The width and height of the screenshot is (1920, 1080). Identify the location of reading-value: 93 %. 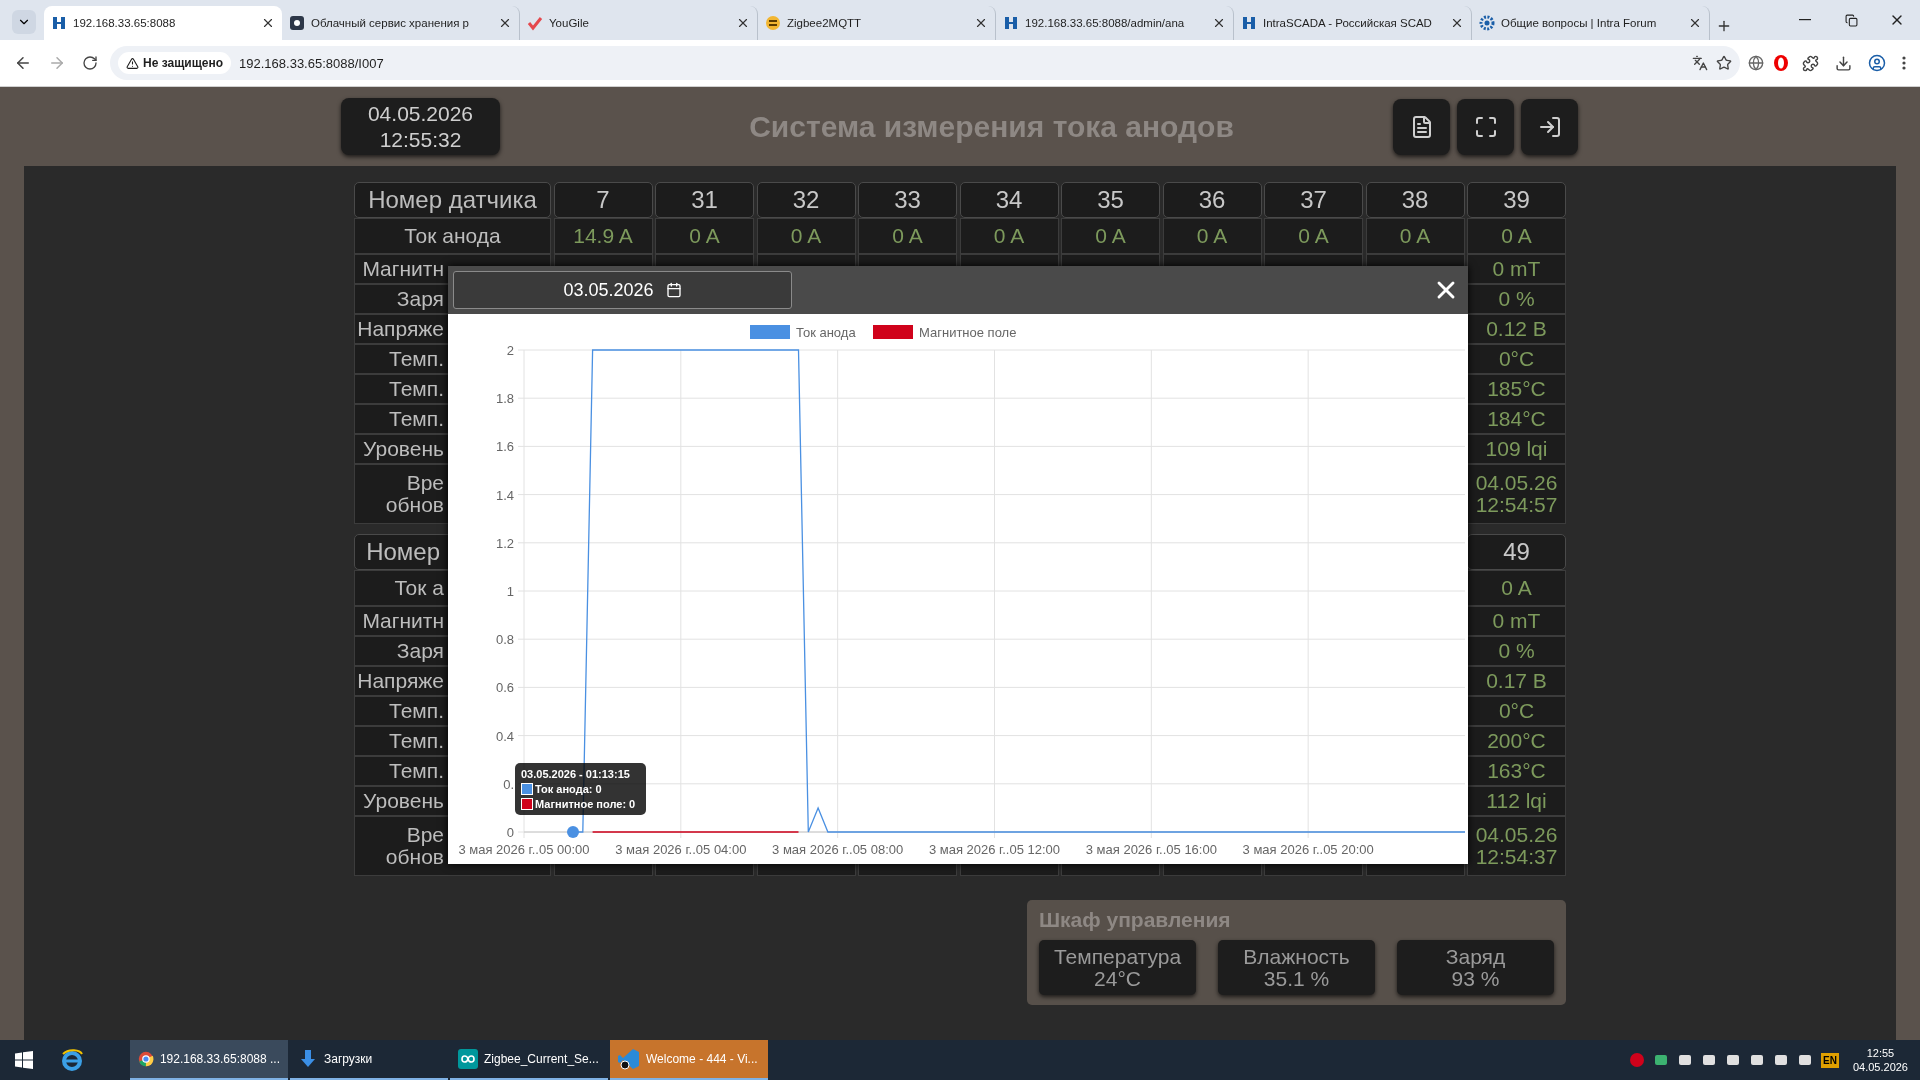
(1475, 978).